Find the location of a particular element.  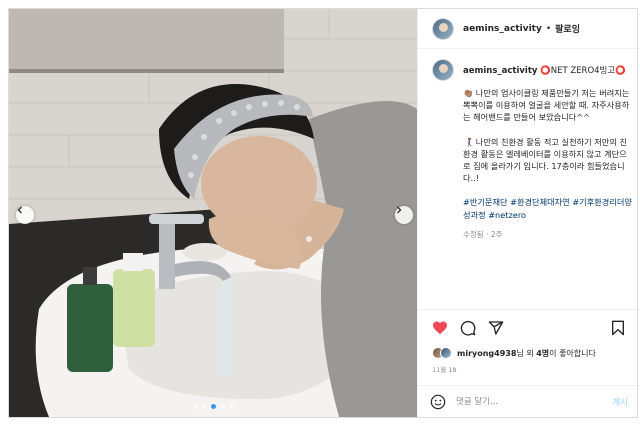

post-date: 11월 18 is located at coordinates (444, 370).